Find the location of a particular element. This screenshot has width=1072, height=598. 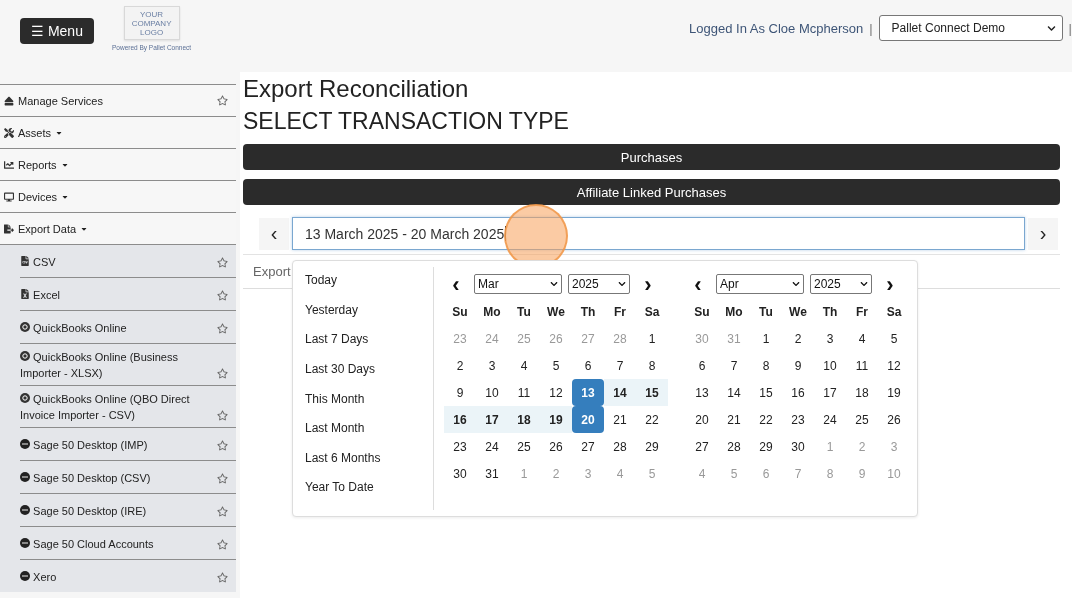

range-option: This Month is located at coordinates (369, 406).